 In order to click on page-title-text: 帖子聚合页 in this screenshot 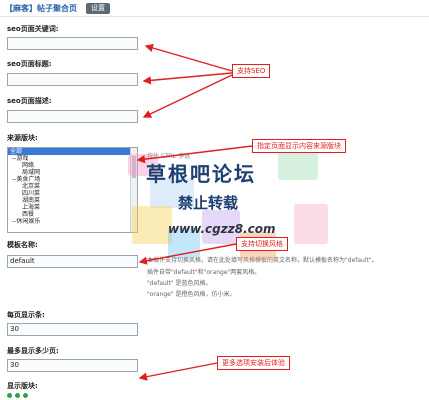, I will do `click(57, 8)`.